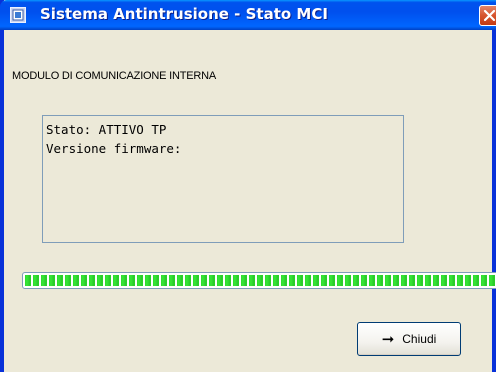 This screenshot has width=496, height=372. What do you see at coordinates (419, 339) in the screenshot?
I see `close-button-label: Chiudi` at bounding box center [419, 339].